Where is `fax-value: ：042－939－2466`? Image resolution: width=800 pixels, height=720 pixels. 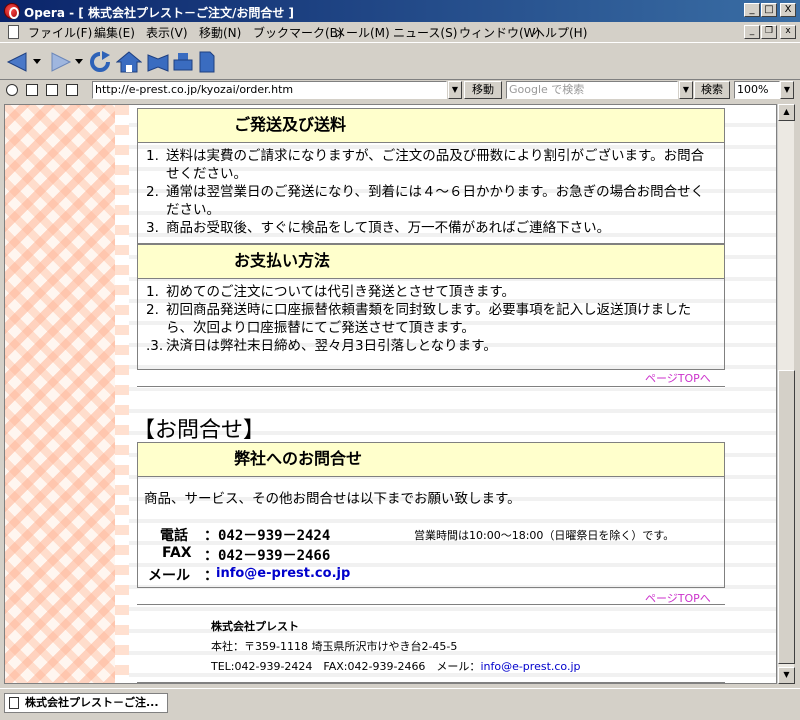 fax-value: ：042－939－2466 is located at coordinates (267, 556).